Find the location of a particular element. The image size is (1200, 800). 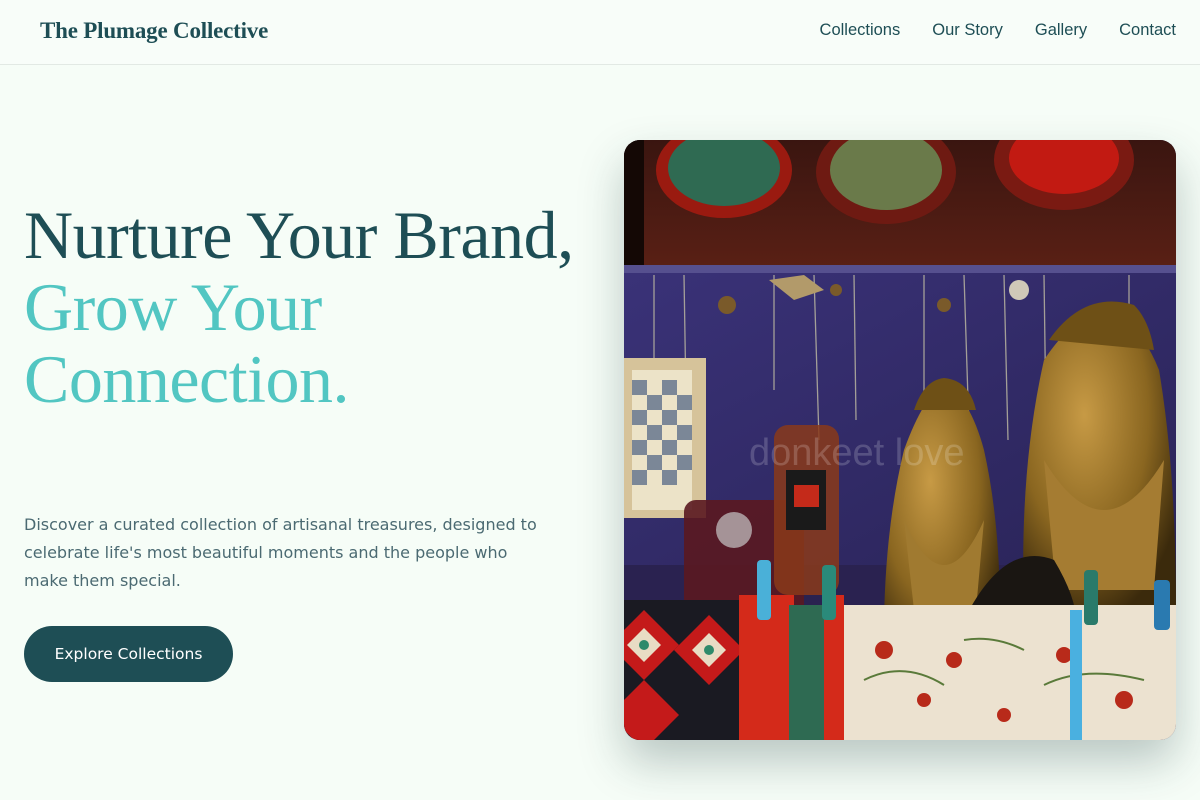

nav-link-our-story: Our Story is located at coordinates (967, 30).